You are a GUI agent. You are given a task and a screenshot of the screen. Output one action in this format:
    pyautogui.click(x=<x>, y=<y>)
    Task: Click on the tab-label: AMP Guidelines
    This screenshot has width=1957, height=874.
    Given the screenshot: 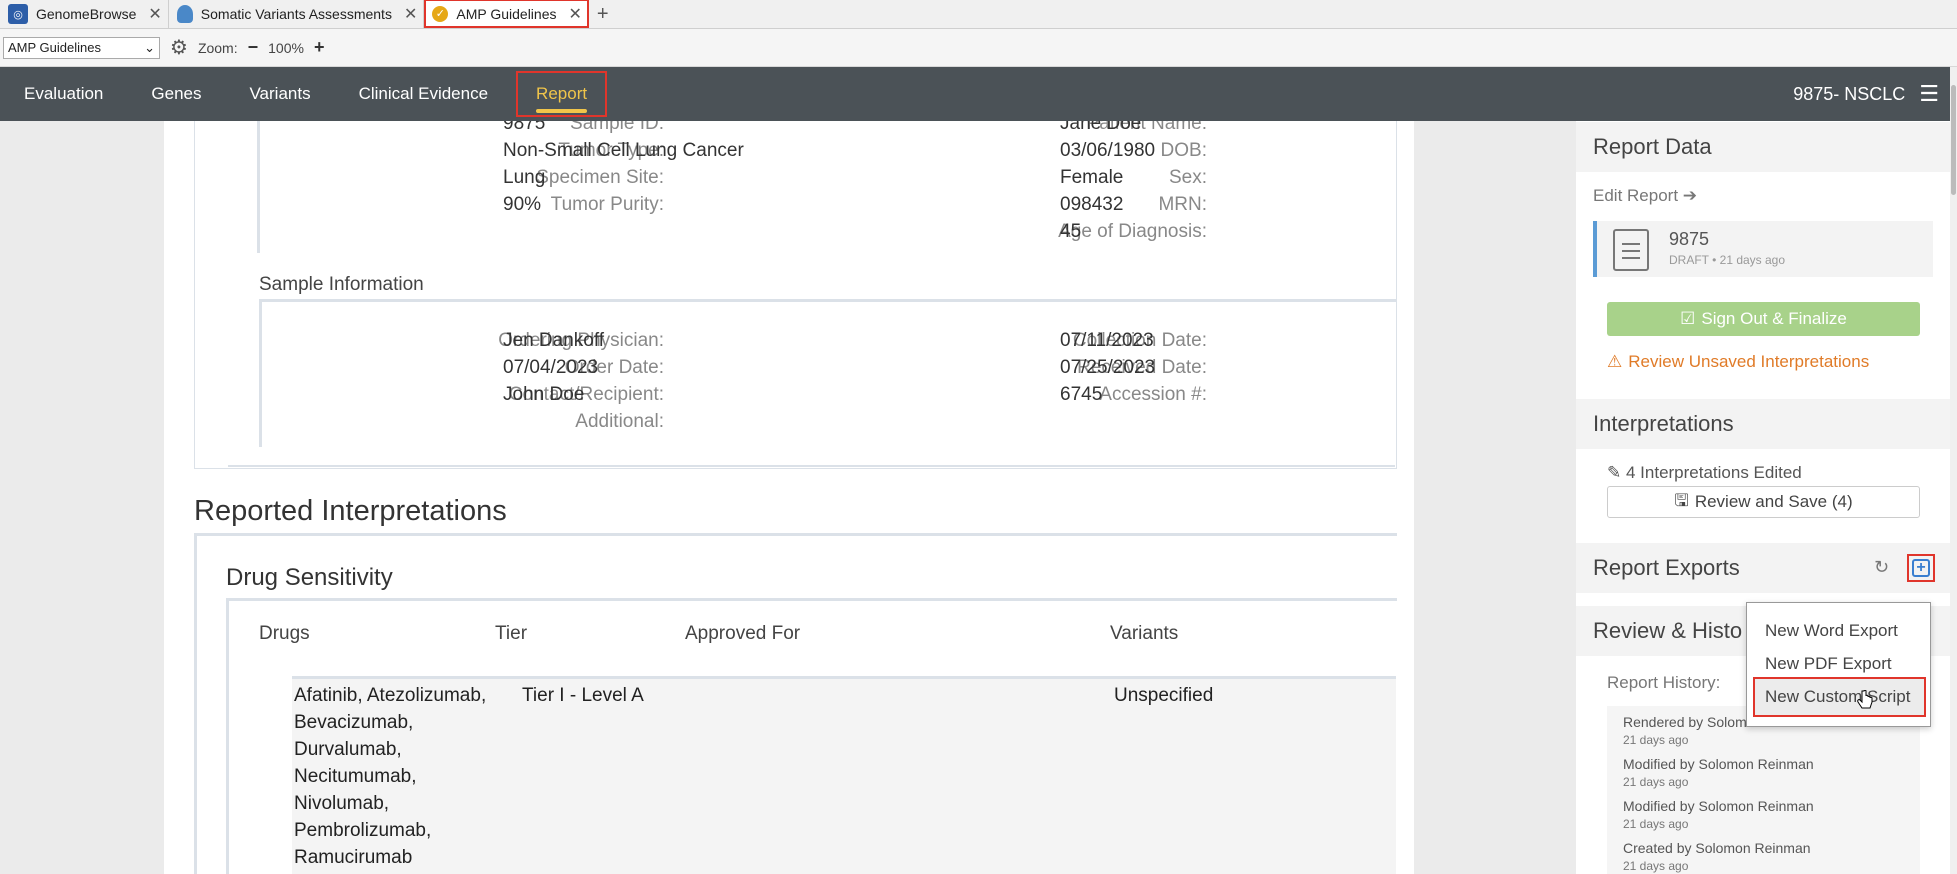 What is the action you would take?
    pyautogui.click(x=506, y=13)
    